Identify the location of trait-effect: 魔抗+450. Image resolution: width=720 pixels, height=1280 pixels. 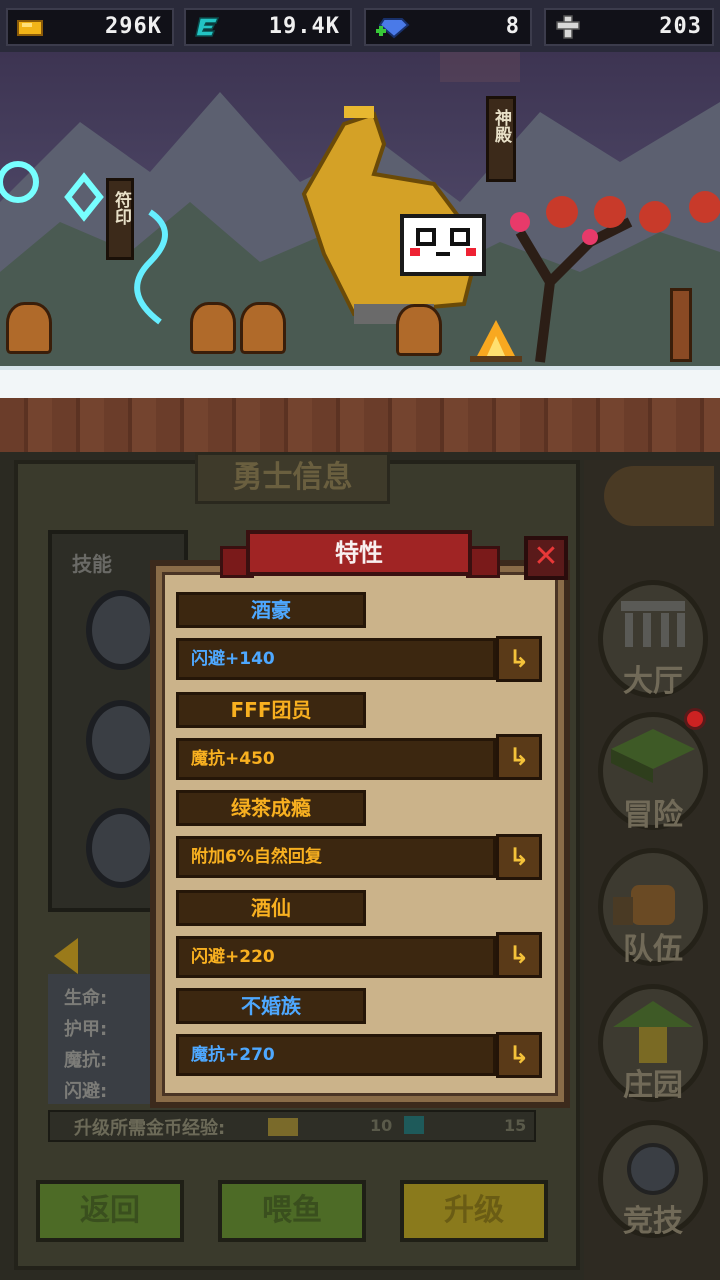
(336, 759).